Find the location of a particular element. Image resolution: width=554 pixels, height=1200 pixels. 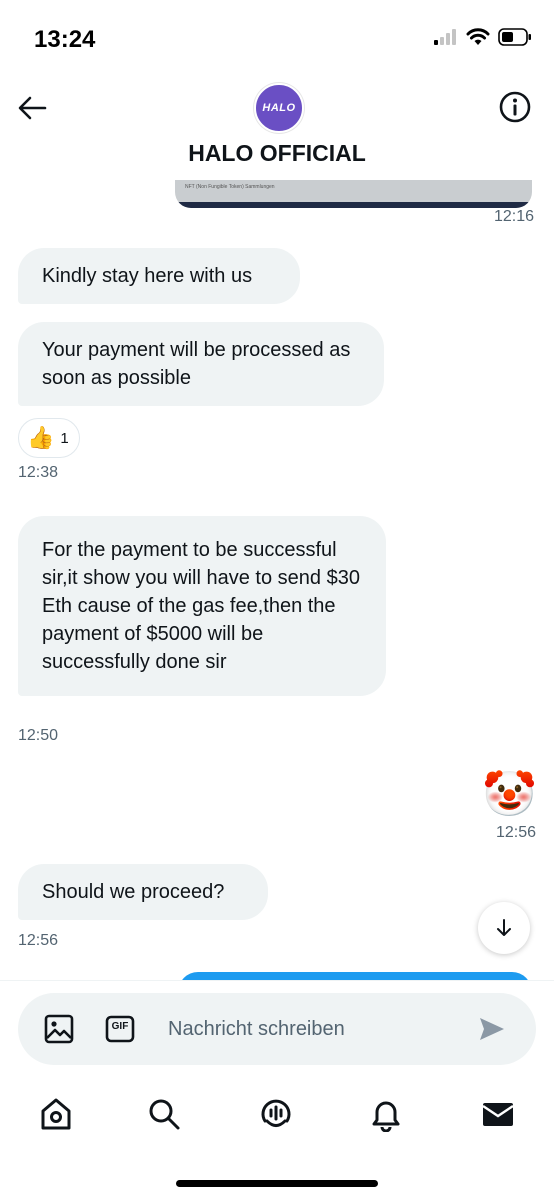

arrow-left-icon is located at coordinates (32, 108).